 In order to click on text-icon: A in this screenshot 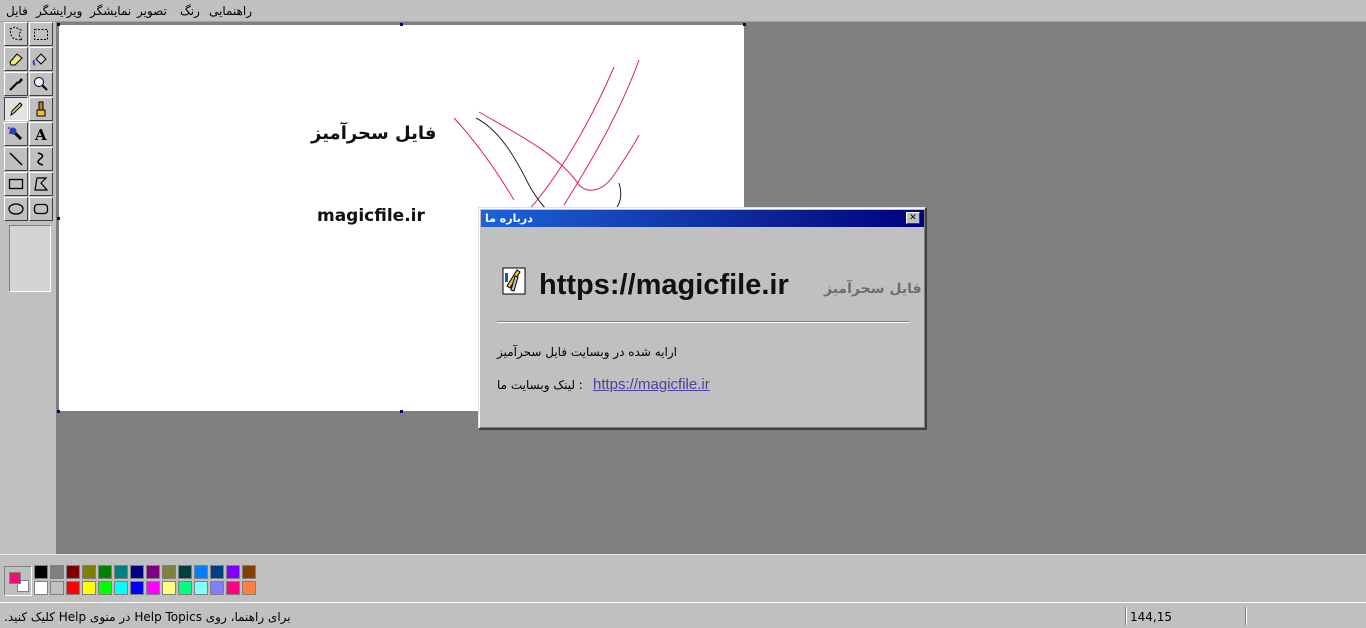, I will do `click(40, 134)`.